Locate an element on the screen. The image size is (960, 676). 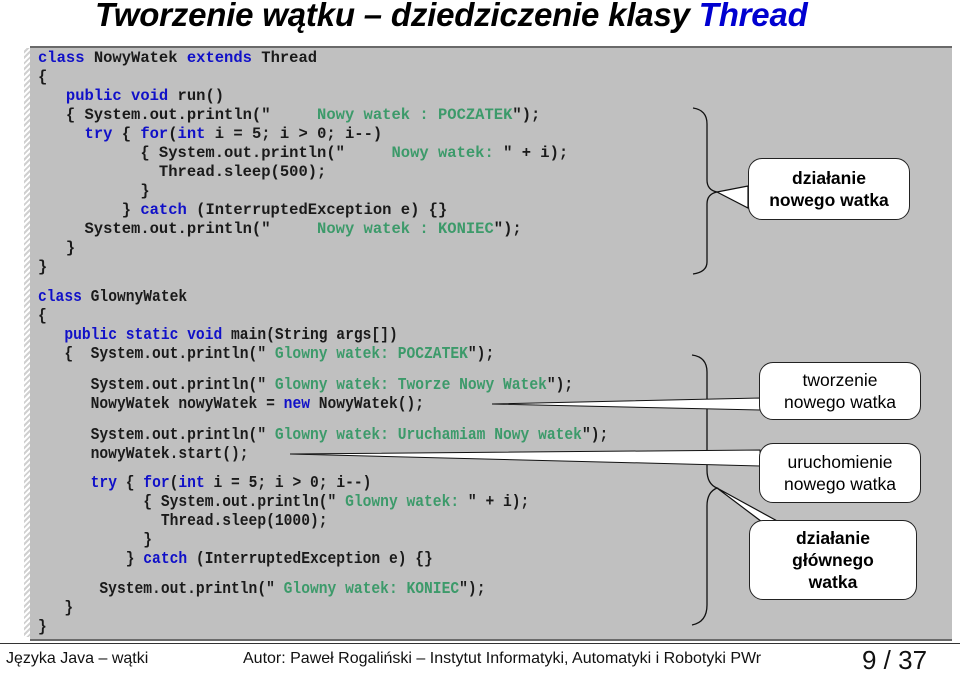
callout-main-thread-run: działanie głównego watka is located at coordinates (833, 560).